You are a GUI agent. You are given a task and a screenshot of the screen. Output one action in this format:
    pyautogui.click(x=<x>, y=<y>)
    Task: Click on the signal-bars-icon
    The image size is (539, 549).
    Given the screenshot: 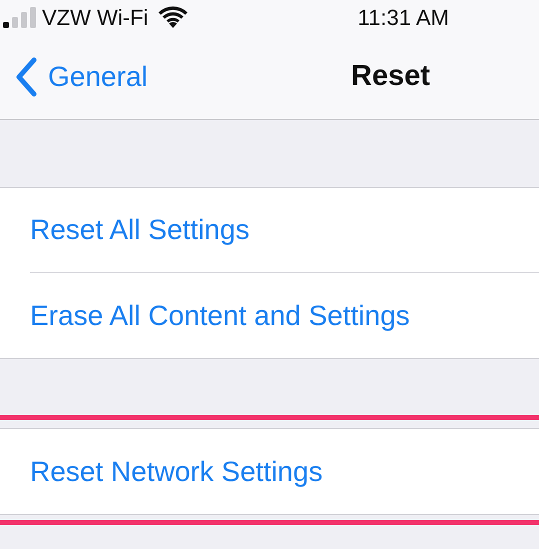 What is the action you would take?
    pyautogui.click(x=19, y=17)
    